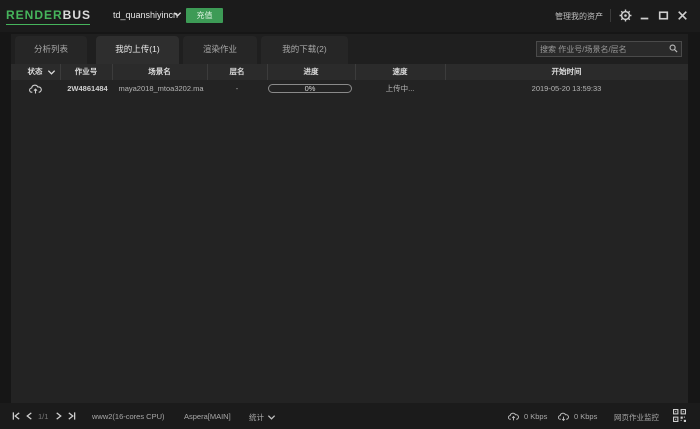  What do you see at coordinates (644, 15) in the screenshot?
I see `minimize-icon` at bounding box center [644, 15].